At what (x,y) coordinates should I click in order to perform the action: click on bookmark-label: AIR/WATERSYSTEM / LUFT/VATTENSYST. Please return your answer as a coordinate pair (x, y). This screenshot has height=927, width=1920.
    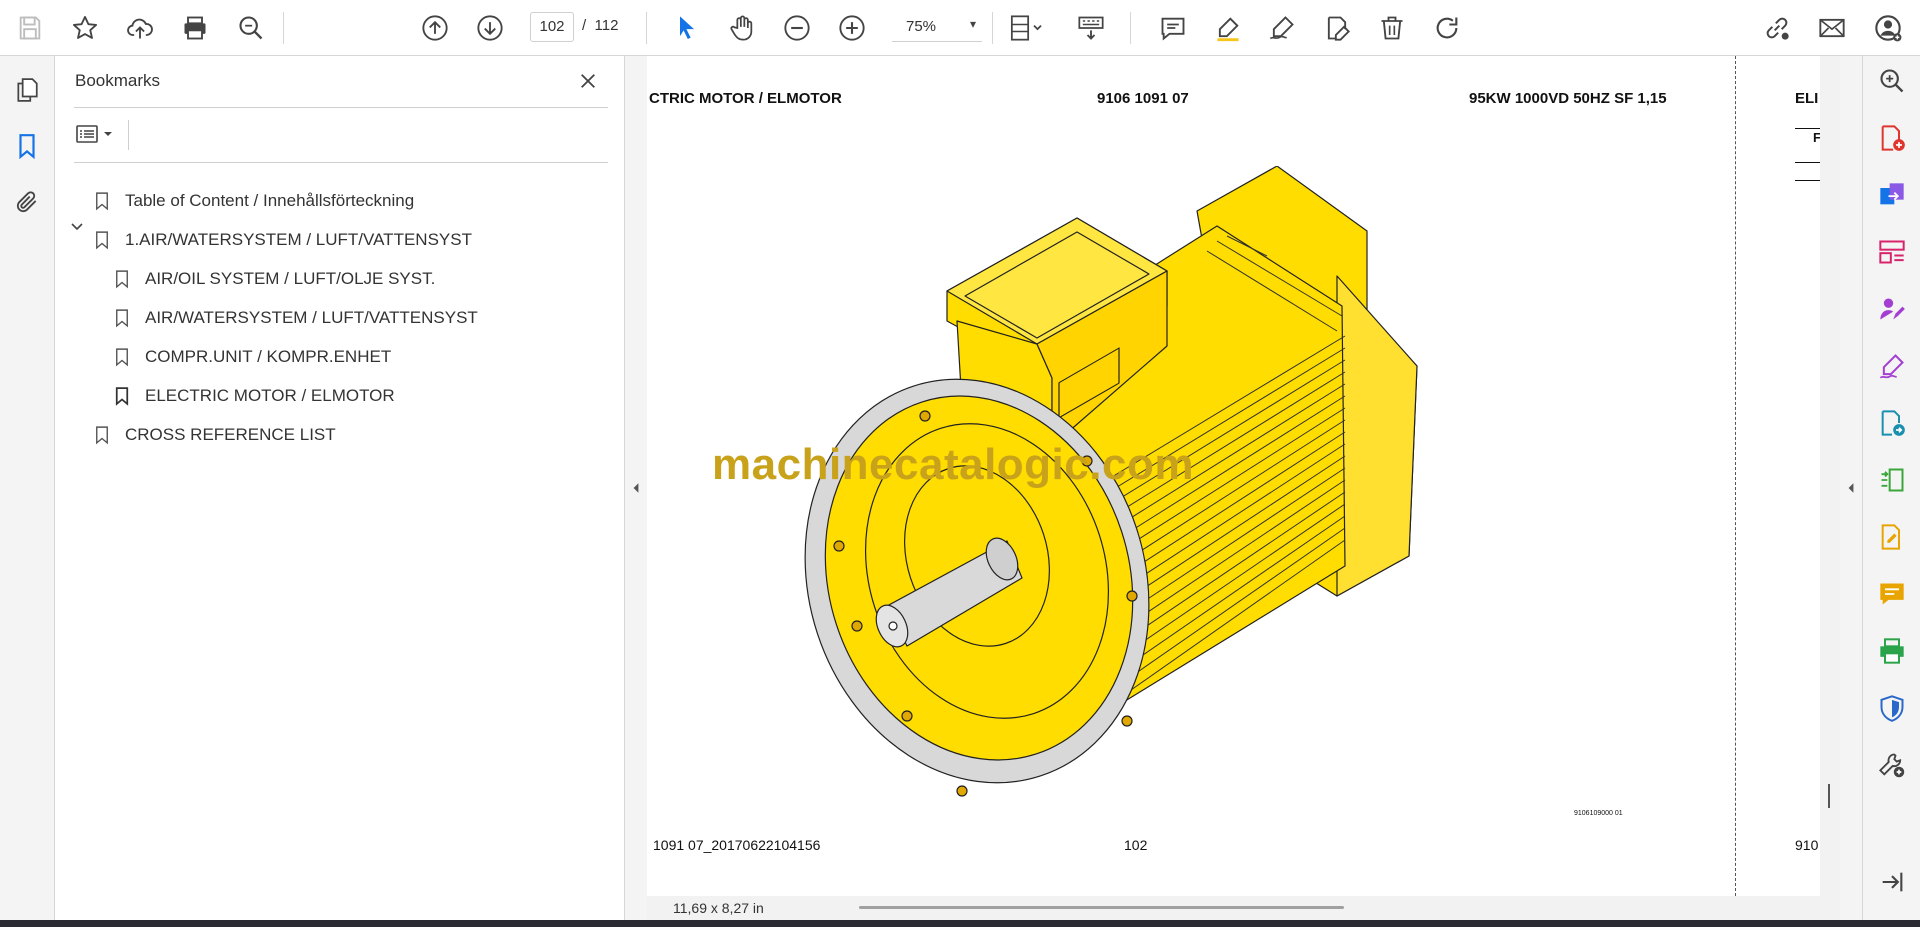
    Looking at the image, I should click on (311, 317).